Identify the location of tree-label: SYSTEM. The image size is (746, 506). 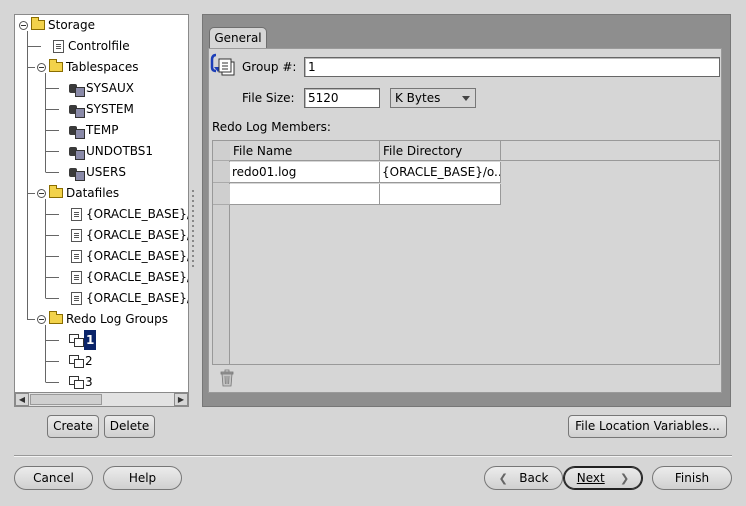
(110, 109).